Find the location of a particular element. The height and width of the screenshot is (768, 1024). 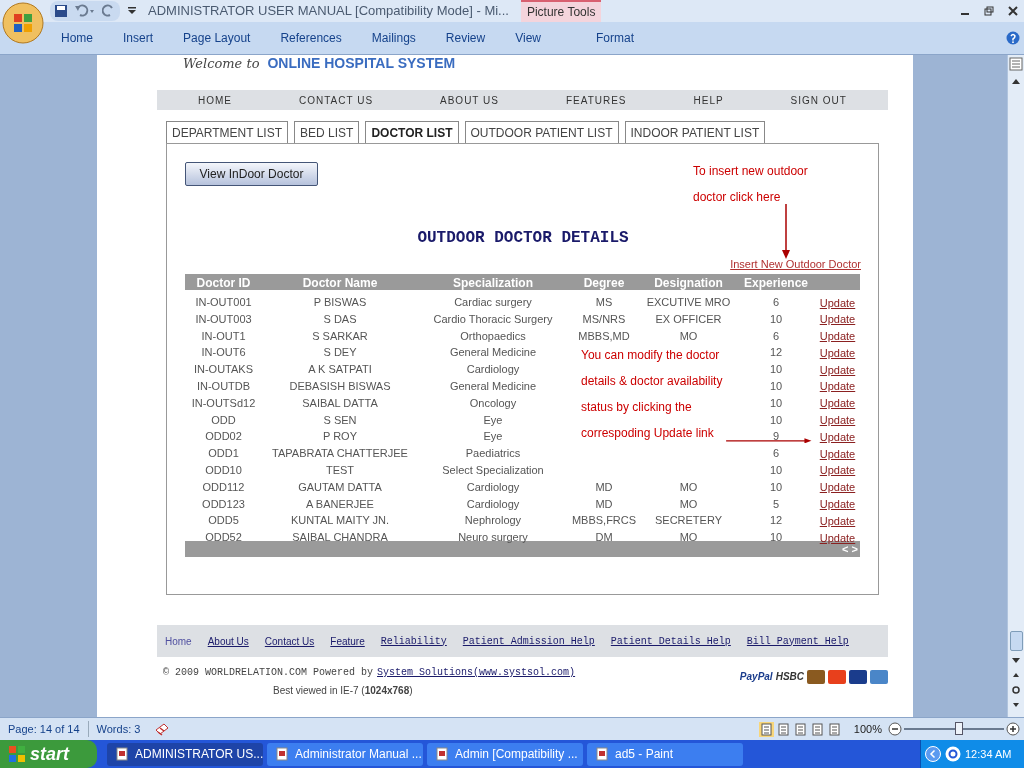

payment-logo: PayPal is located at coordinates (756, 677).